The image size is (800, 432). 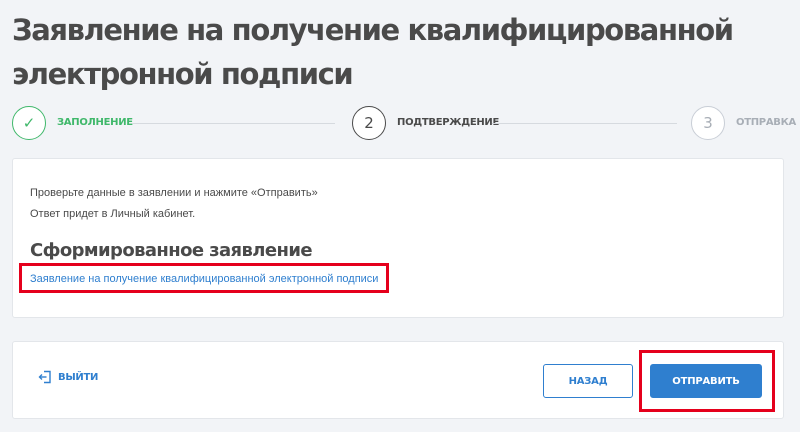 What do you see at coordinates (766, 122) in the screenshot?
I see `step-3-label: Отправка` at bounding box center [766, 122].